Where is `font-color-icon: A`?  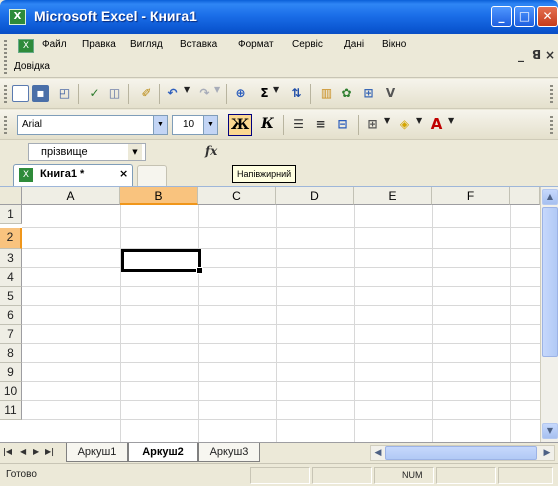 font-color-icon: A is located at coordinates (436, 124).